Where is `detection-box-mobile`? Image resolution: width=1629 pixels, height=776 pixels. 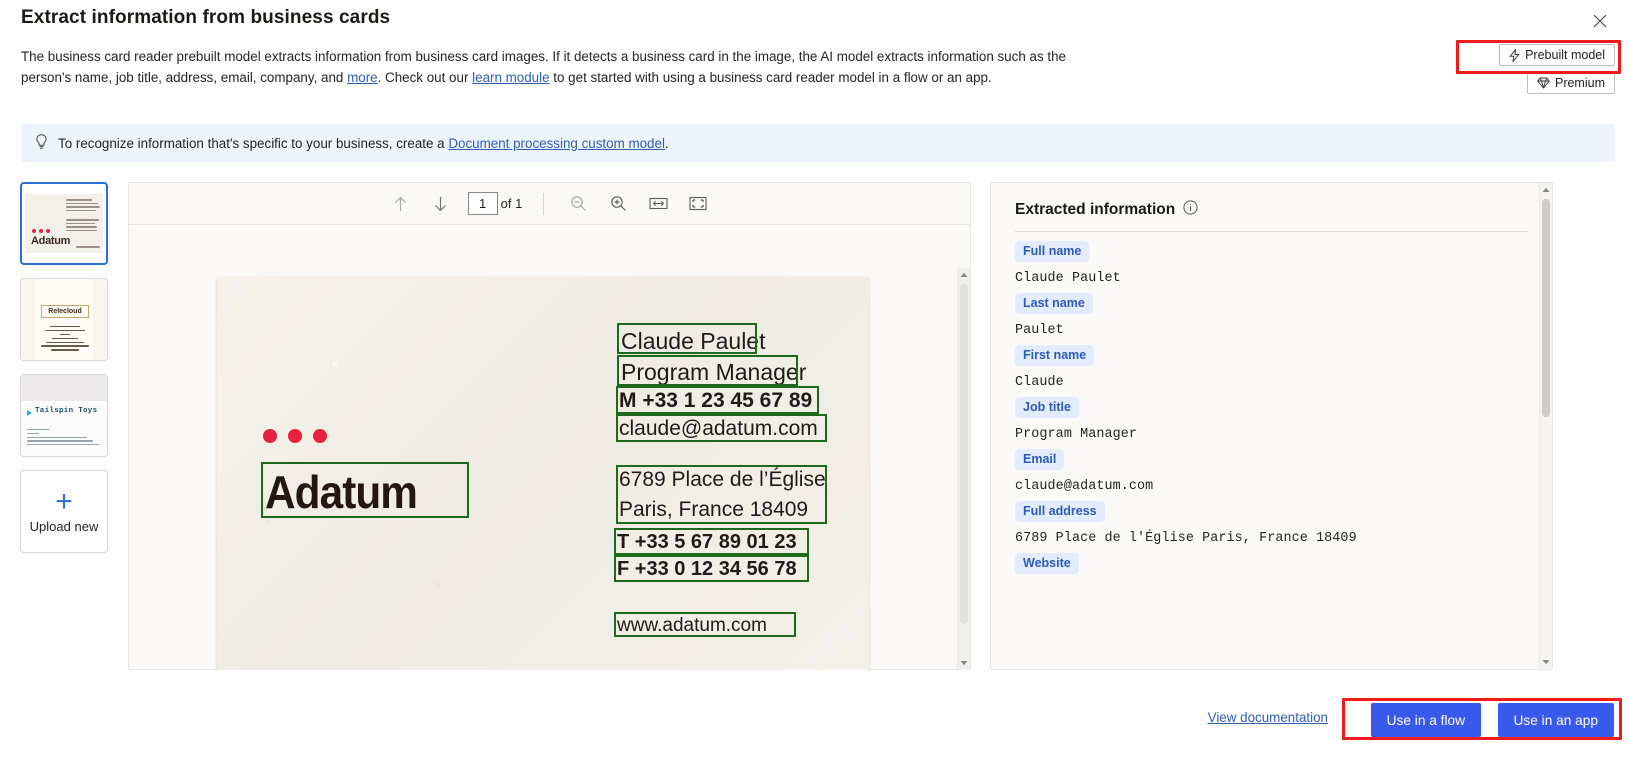
detection-box-mobile is located at coordinates (717, 400).